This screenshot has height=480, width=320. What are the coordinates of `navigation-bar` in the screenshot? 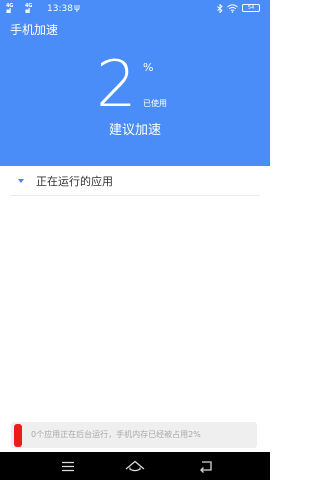 It's located at (135, 466).